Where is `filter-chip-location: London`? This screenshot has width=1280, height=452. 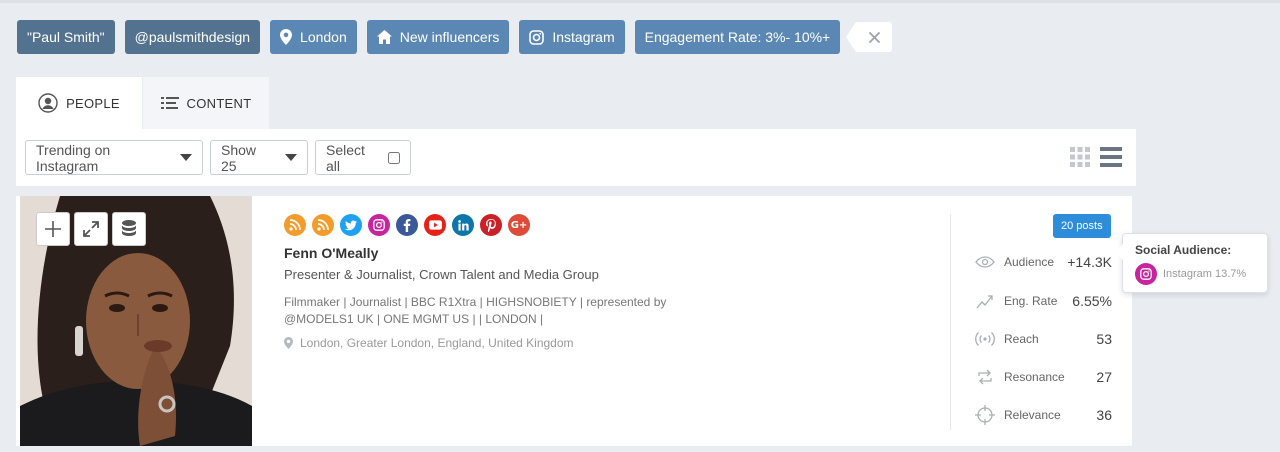
filter-chip-location: London is located at coordinates (313, 37).